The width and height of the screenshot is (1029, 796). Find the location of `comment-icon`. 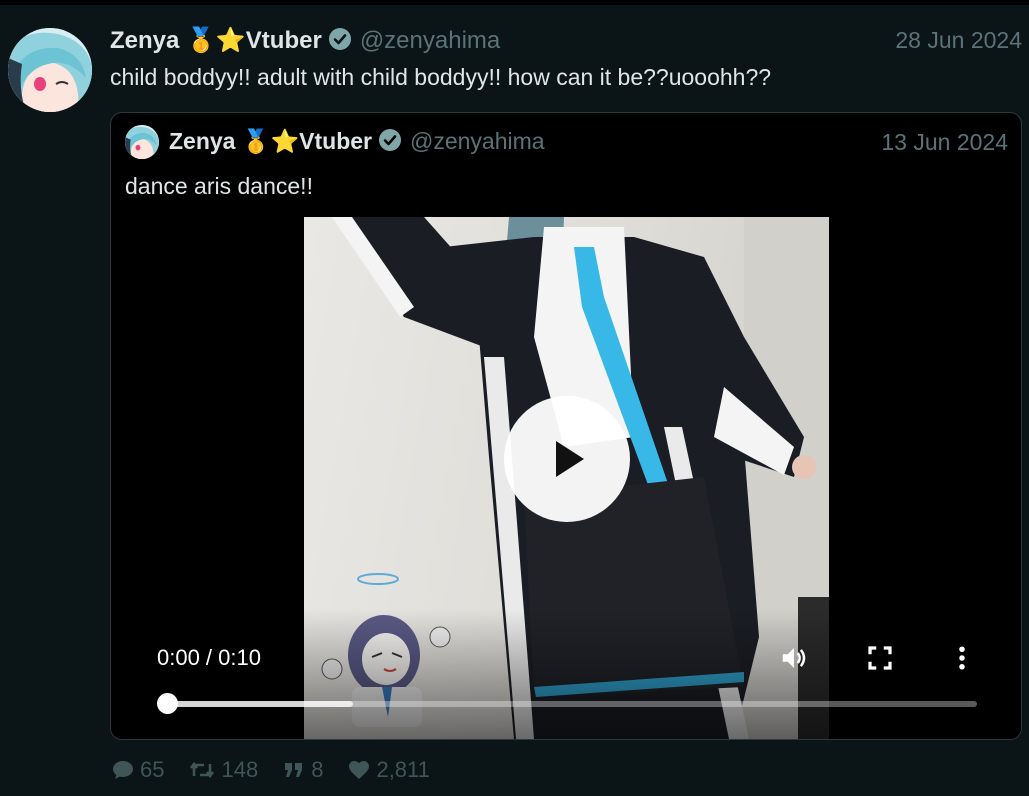

comment-icon is located at coordinates (123, 770).